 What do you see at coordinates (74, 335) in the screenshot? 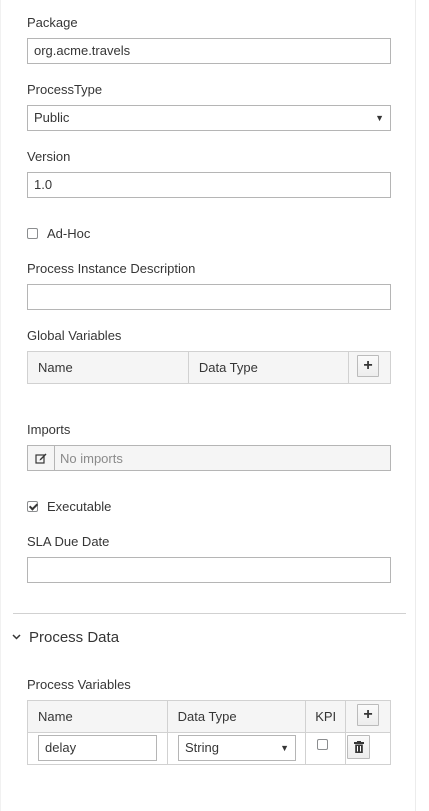
I see `global-variables-label: Global Variables` at bounding box center [74, 335].